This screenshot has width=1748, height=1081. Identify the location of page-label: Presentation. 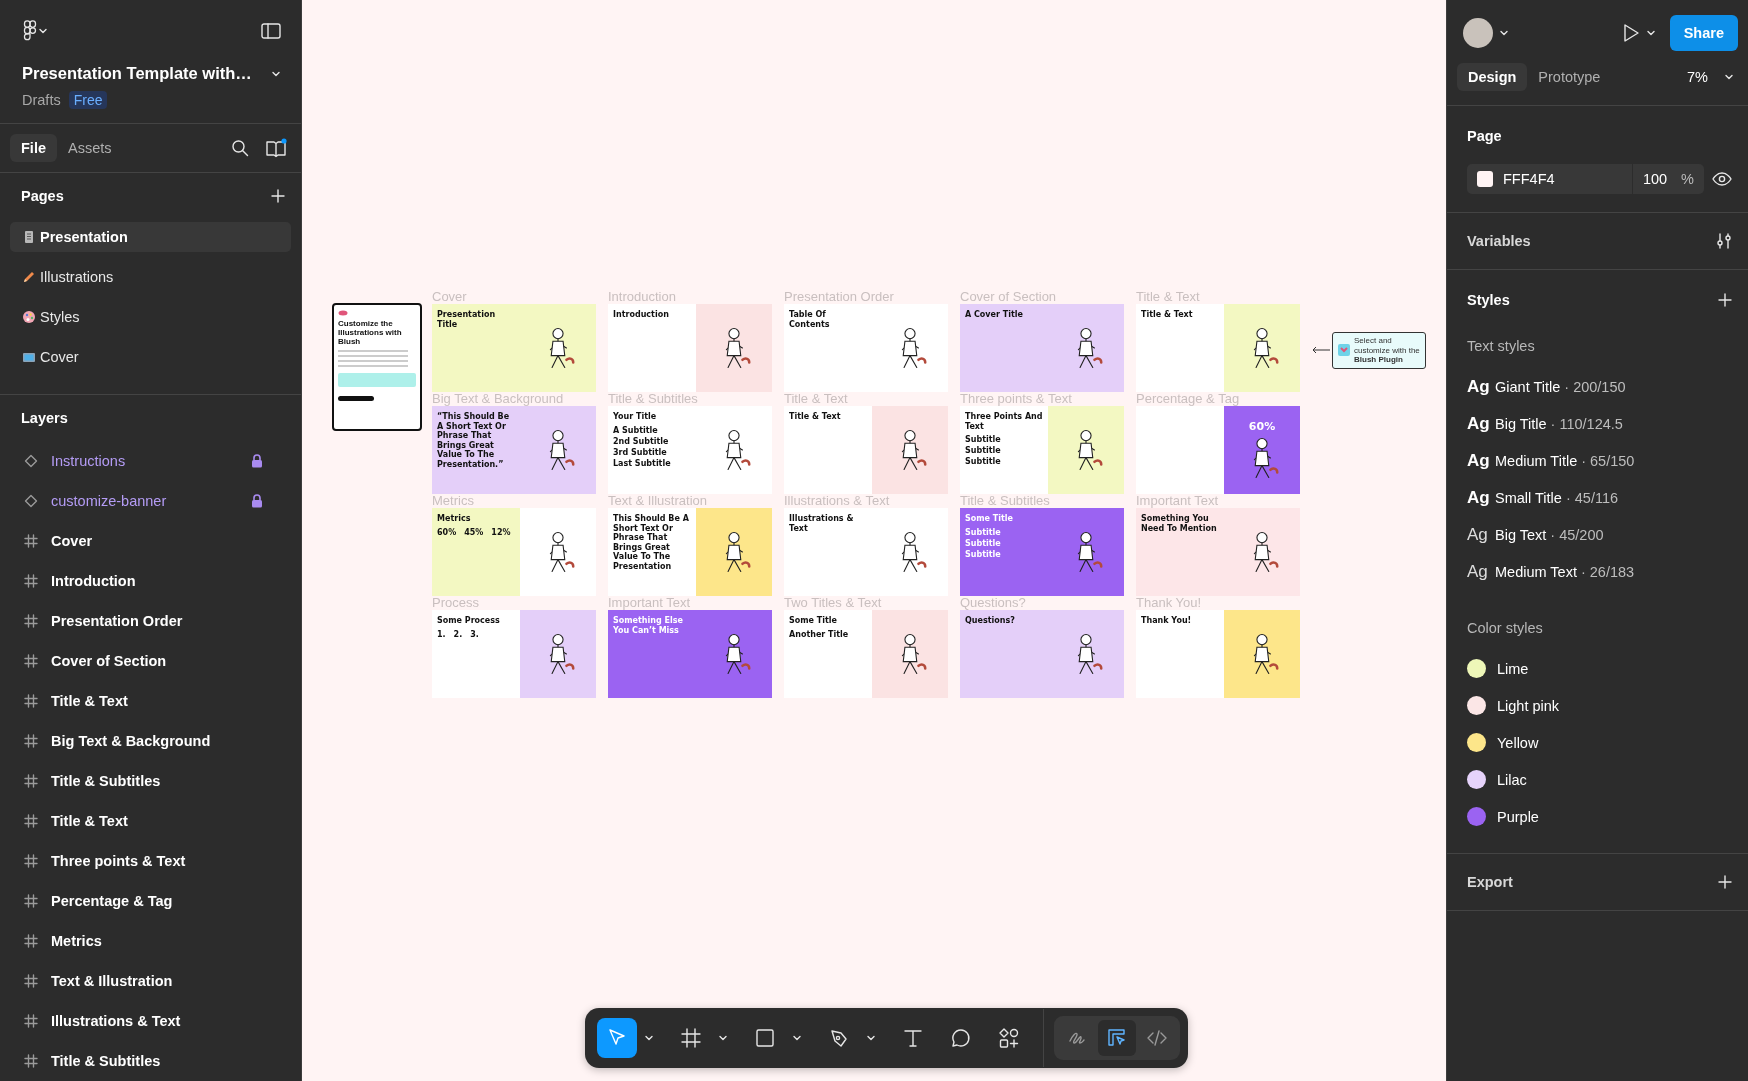
(84, 236).